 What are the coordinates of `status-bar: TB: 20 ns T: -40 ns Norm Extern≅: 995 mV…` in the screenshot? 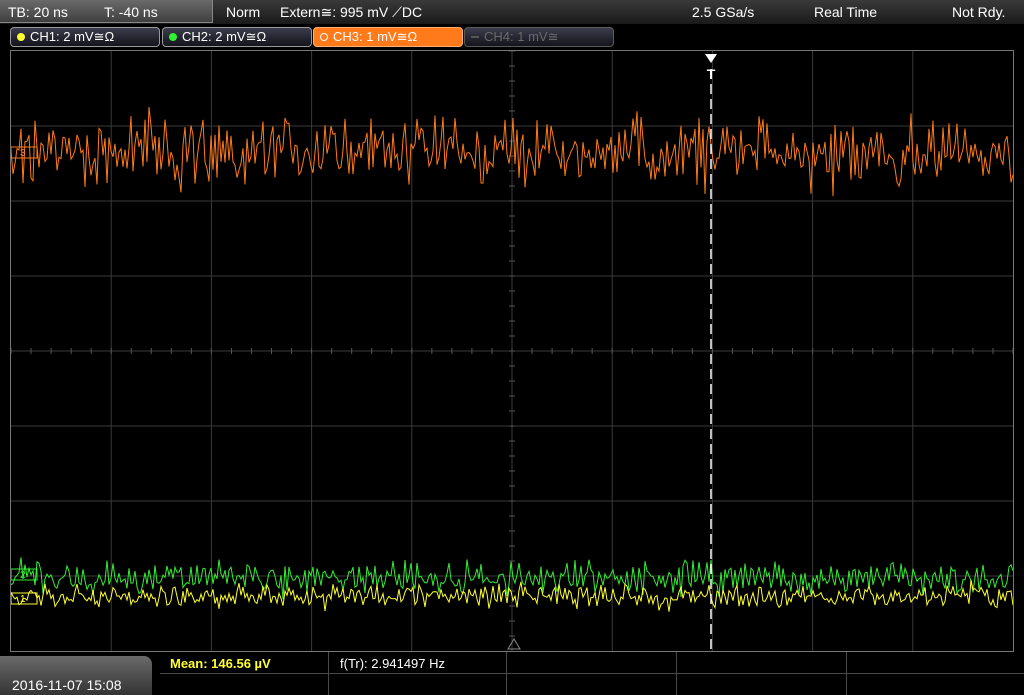 It's located at (512, 12).